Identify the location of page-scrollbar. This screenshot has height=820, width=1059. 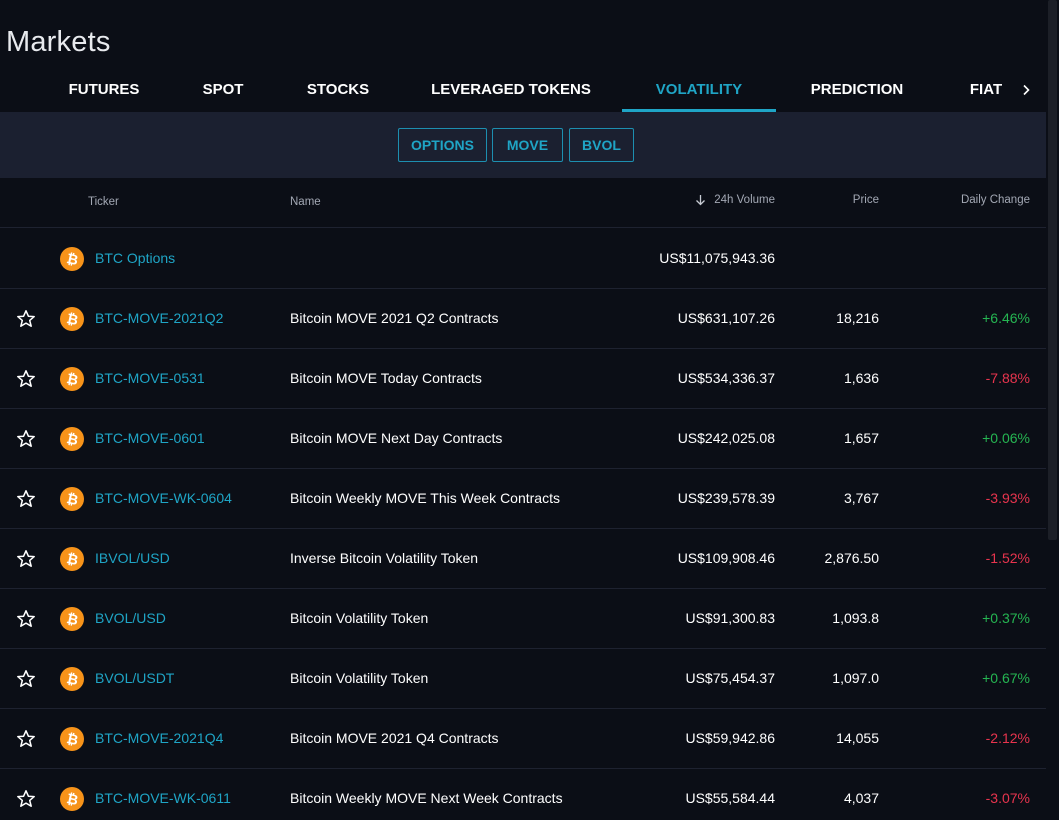
(1052, 410).